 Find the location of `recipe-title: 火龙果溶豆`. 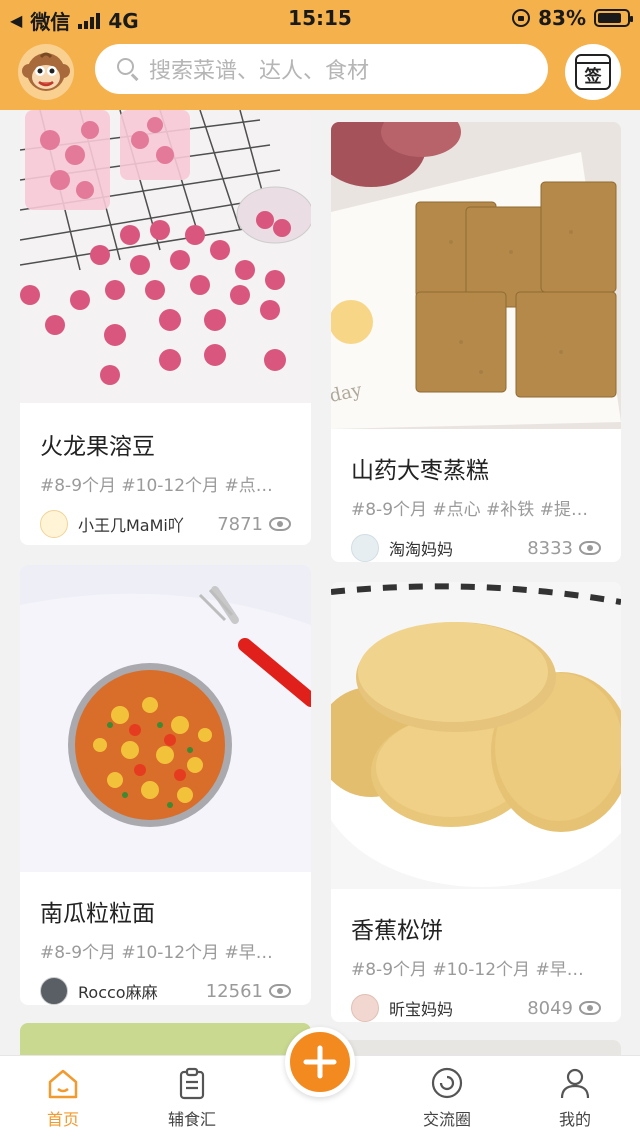

recipe-title: 火龙果溶豆 is located at coordinates (165, 444).